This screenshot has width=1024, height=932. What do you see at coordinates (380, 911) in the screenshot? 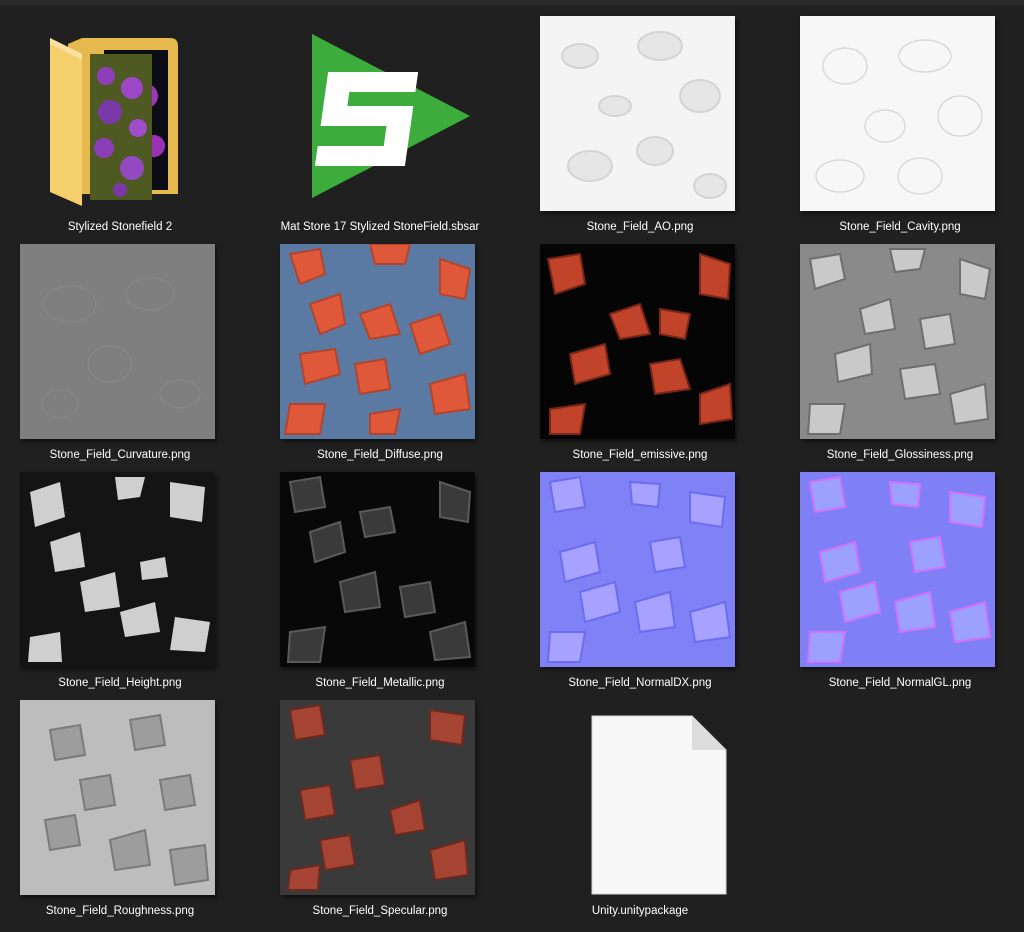
I see `file-name: Stone_Field_Specular.png` at bounding box center [380, 911].